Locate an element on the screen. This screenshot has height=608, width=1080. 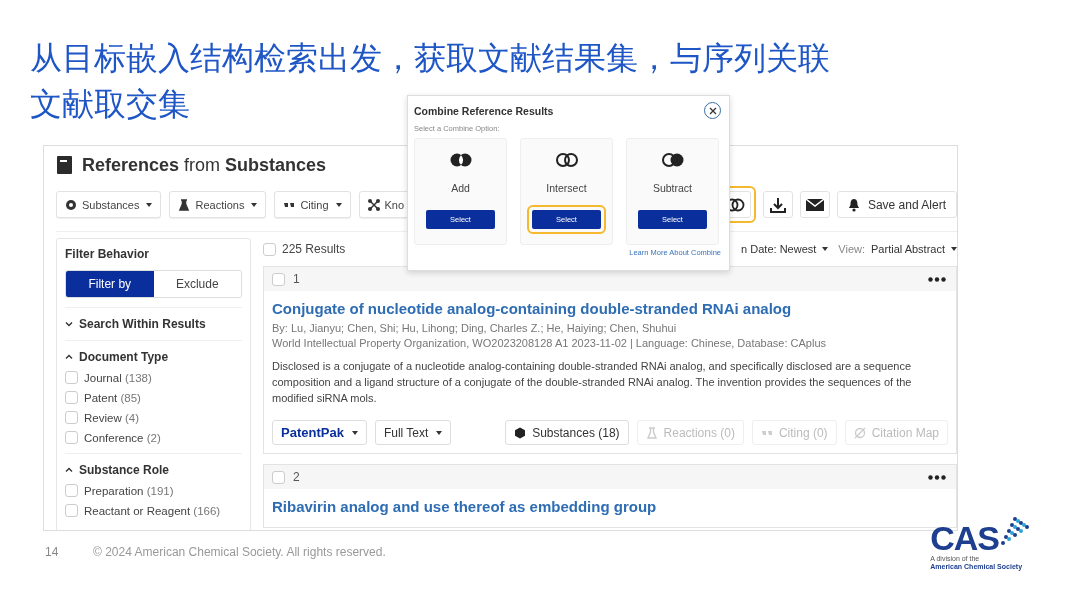
filter-option: Journal (138) is located at coordinates (118, 377).